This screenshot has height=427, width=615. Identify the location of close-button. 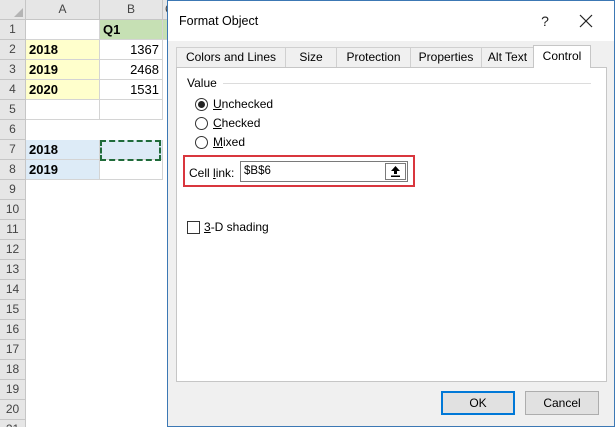
(586, 21).